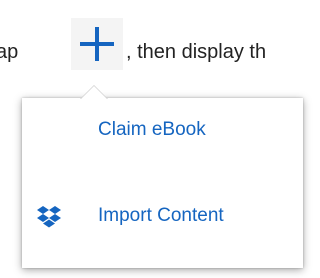 The width and height of the screenshot is (320, 278). Describe the element at coordinates (49, 216) in the screenshot. I see `dropbox-icon` at that location.